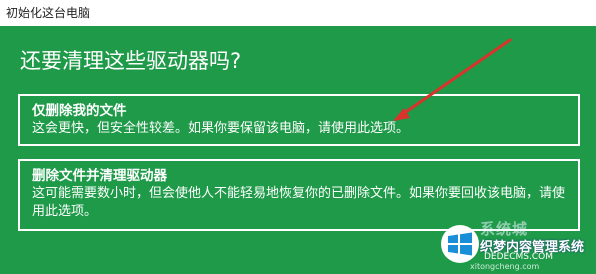  What do you see at coordinates (518, 257) in the screenshot?
I see `watermark-url: DEDECMS.COM` at bounding box center [518, 257].